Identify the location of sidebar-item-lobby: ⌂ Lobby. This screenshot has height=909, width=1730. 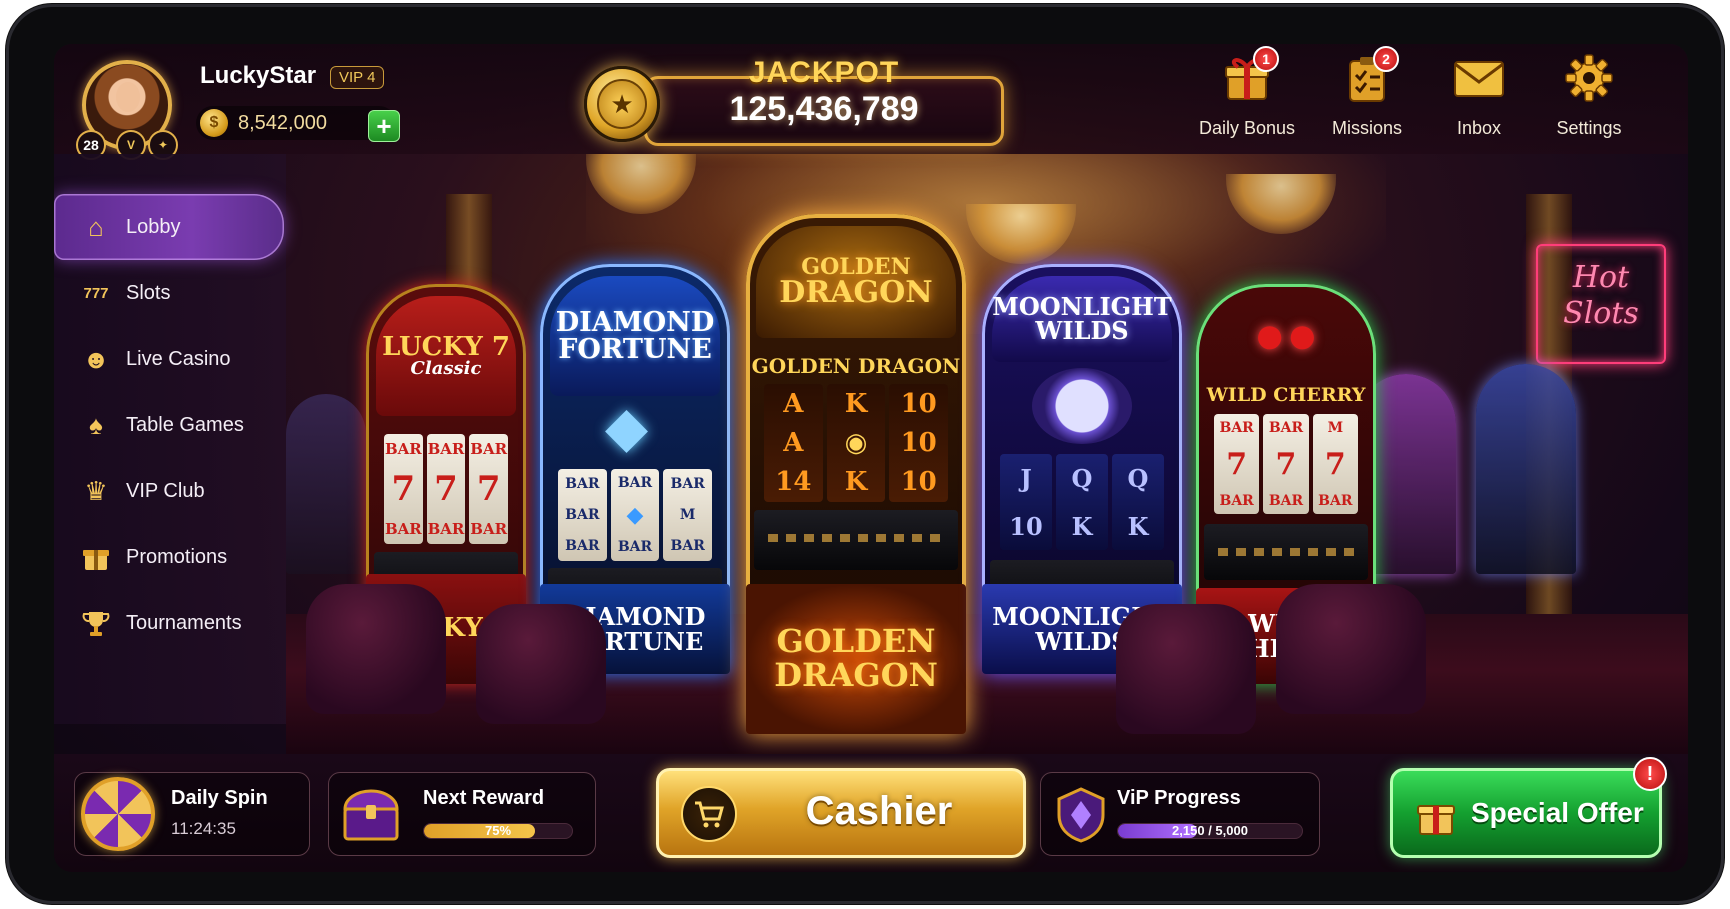
(169, 227).